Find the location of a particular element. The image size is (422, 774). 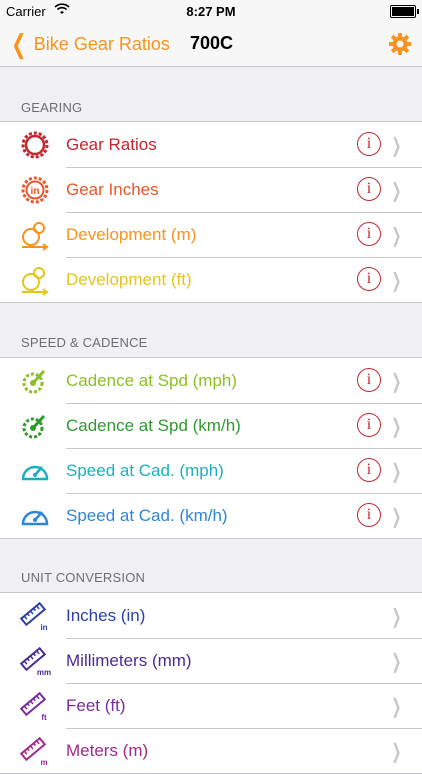

section-header-speed-cadence: SPEED & CADENCE is located at coordinates (84, 342).